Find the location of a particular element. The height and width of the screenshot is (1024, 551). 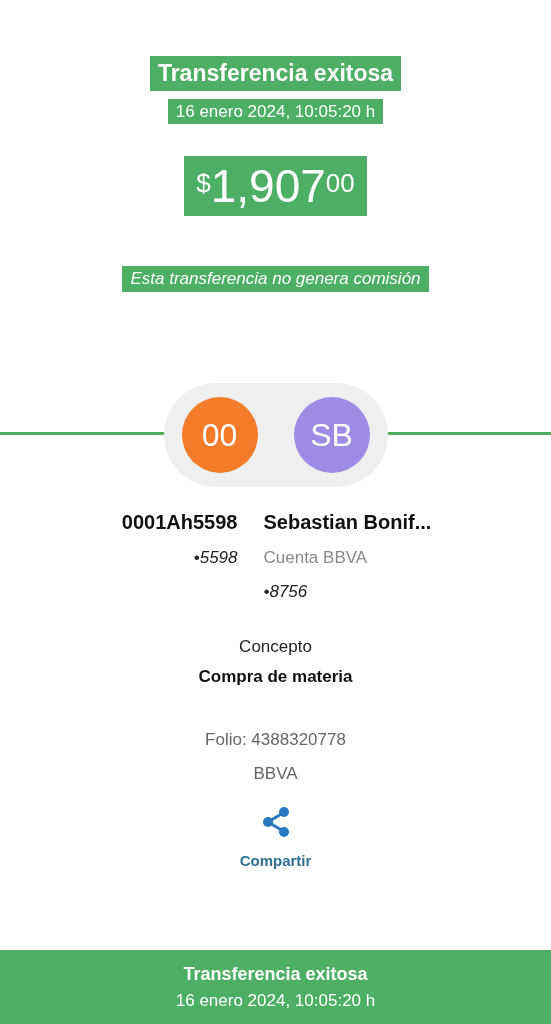

title: Transferencia exitosa is located at coordinates (275, 73).